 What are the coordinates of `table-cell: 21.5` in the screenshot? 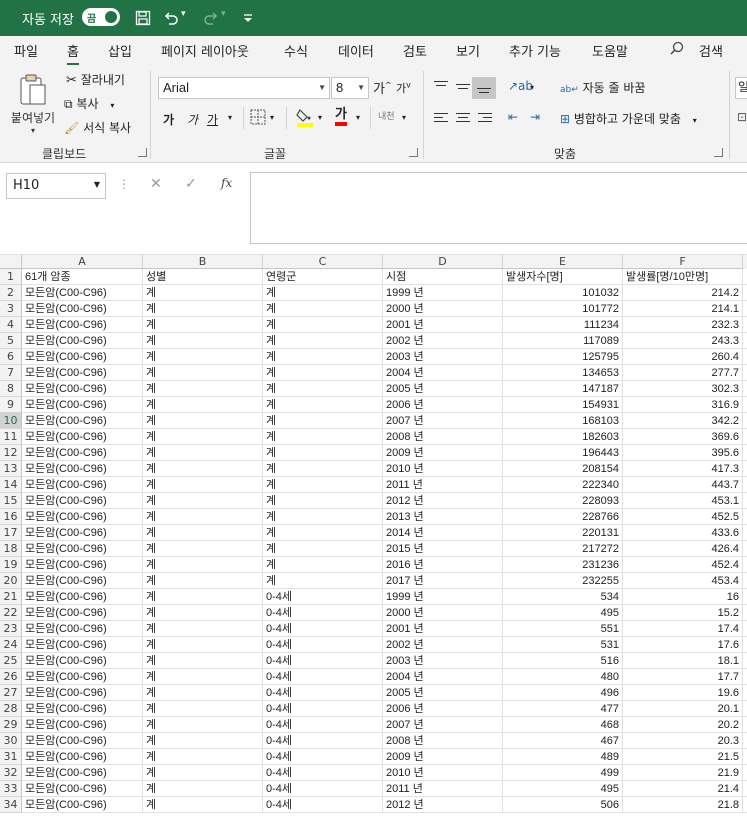 It's located at (683, 757).